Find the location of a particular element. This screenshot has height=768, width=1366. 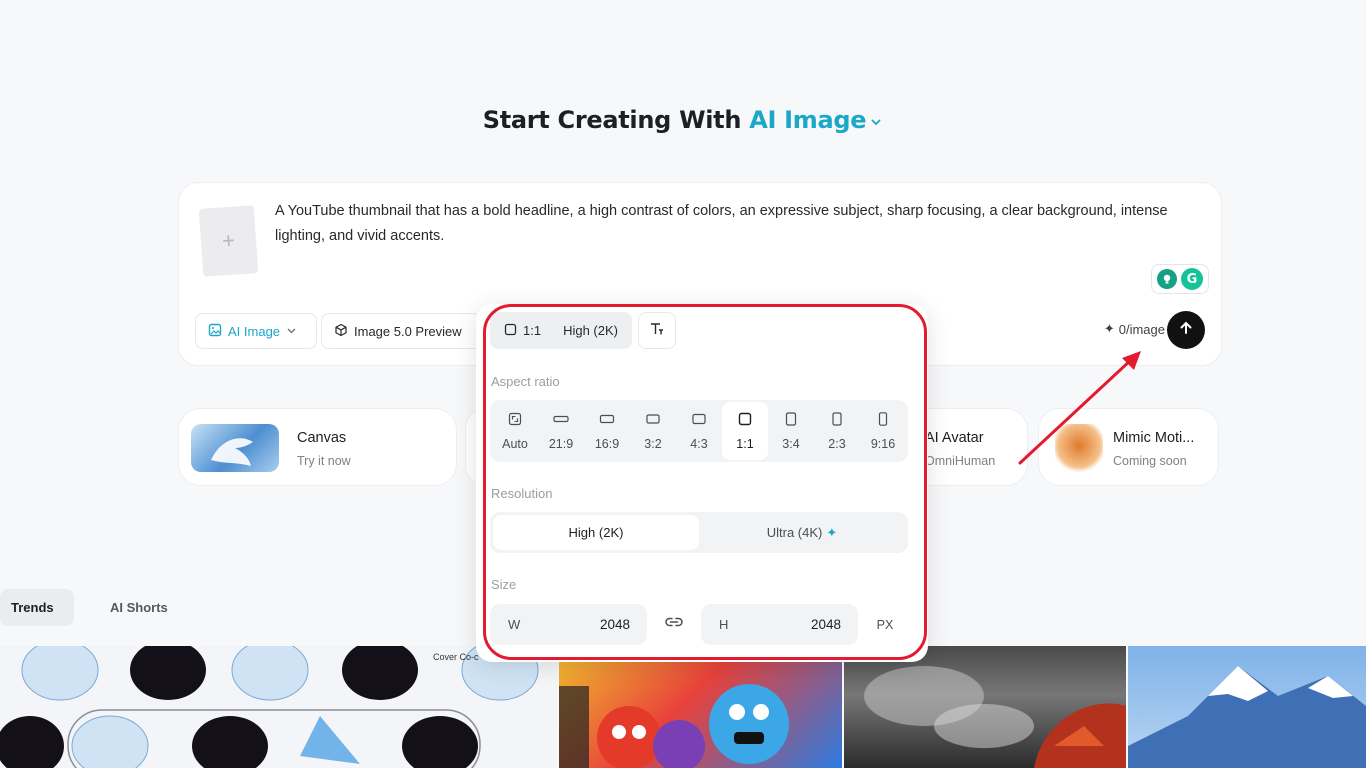

upload-reference-button: + is located at coordinates (228, 241).